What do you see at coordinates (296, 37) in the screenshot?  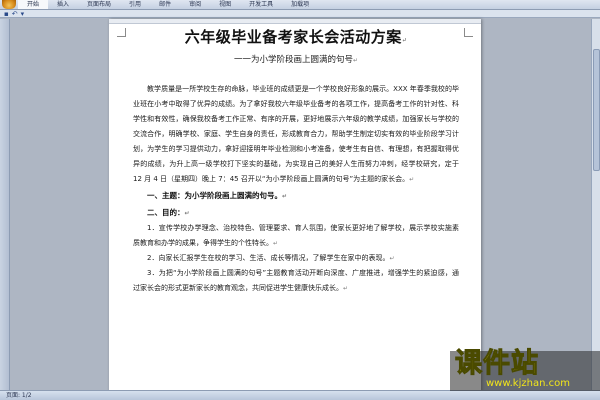 I see `document-title: 六年级毕业备考家长会活动方案↵` at bounding box center [296, 37].